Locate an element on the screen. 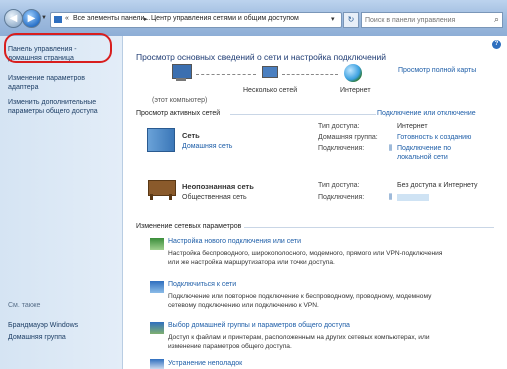 Image resolution: width=507 pixels, height=369 pixels. sidebar-item-homegroup: Домашняя группа is located at coordinates (37, 337).